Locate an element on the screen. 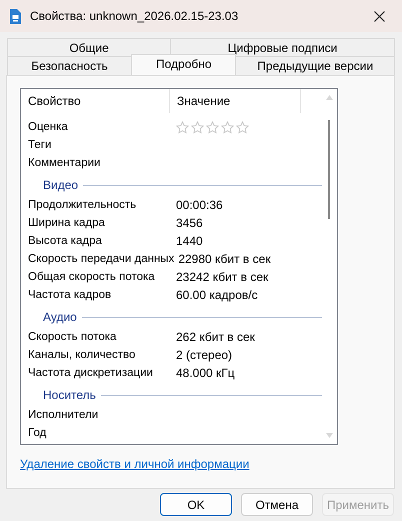  property-value: 22980 кбит в сек is located at coordinates (224, 259).